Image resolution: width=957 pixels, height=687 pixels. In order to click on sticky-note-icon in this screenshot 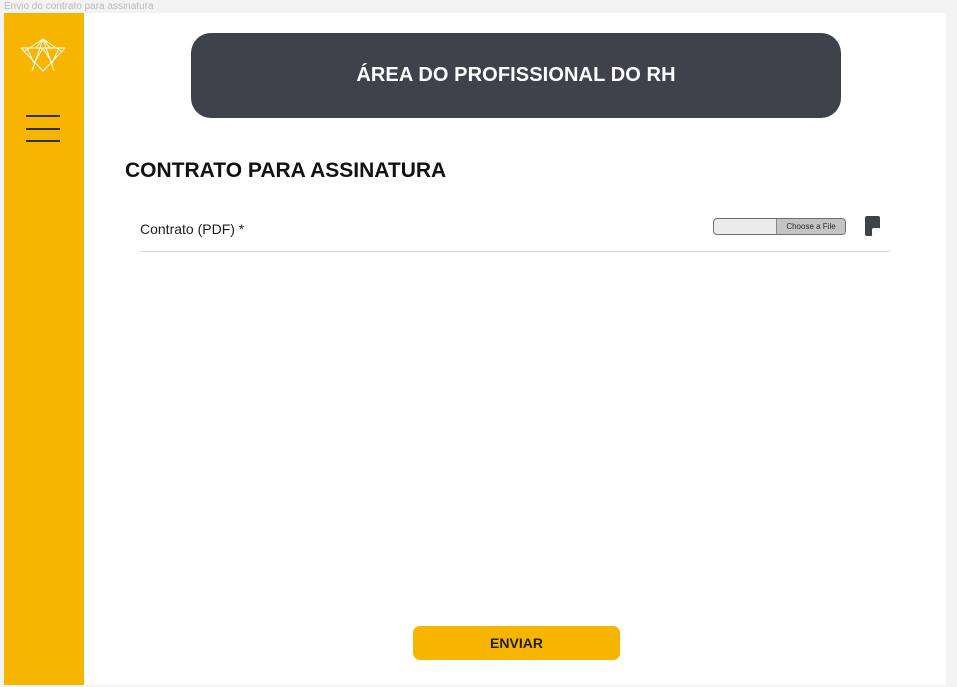, I will do `click(872, 226)`.